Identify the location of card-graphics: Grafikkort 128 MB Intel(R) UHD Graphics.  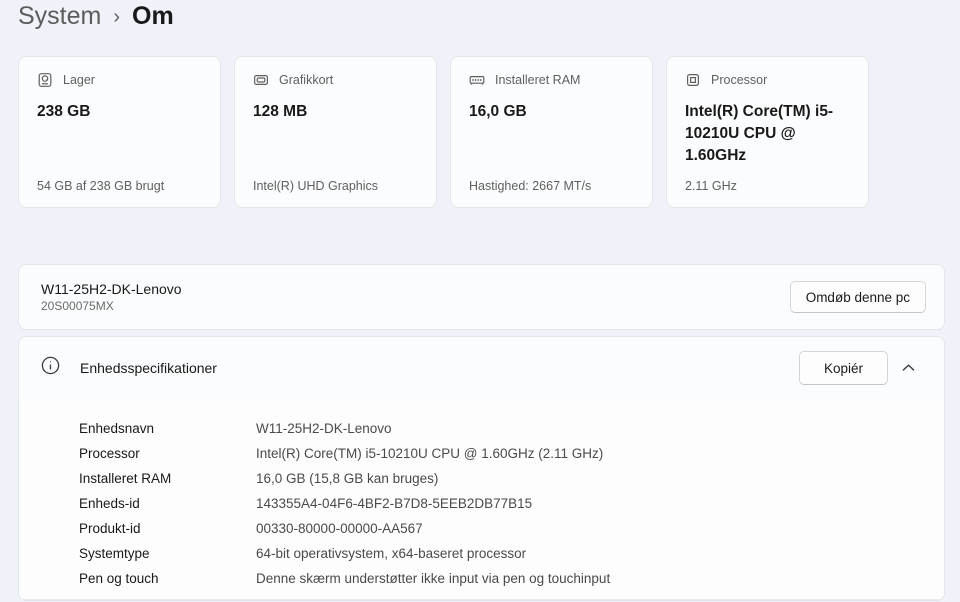
(335, 132).